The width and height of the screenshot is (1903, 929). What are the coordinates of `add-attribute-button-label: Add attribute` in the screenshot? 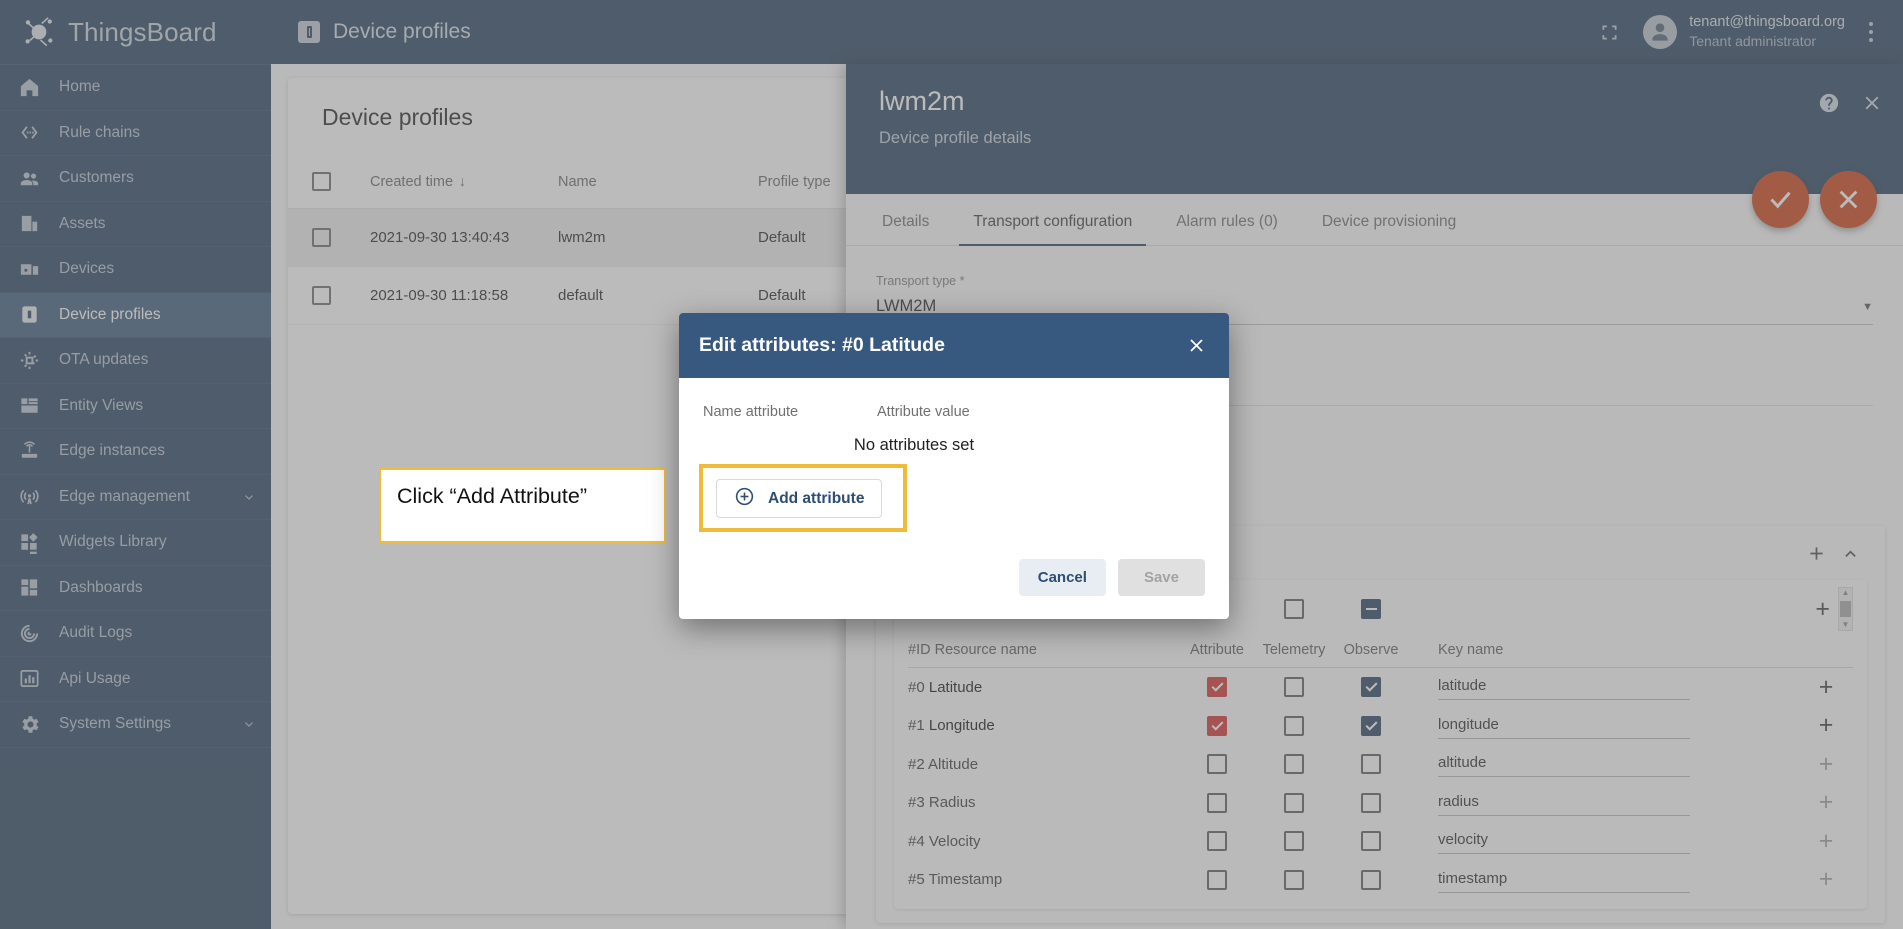 It's located at (816, 498).